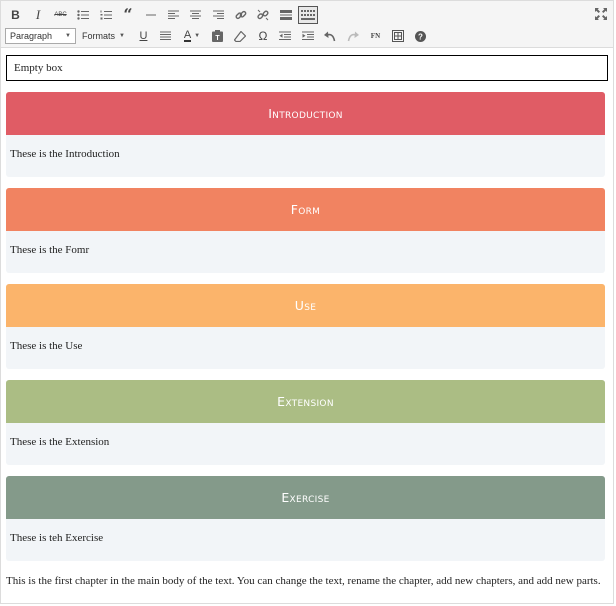 The image size is (616, 606). What do you see at coordinates (38, 68) in the screenshot?
I see `empty-box-text: Empty box` at bounding box center [38, 68].